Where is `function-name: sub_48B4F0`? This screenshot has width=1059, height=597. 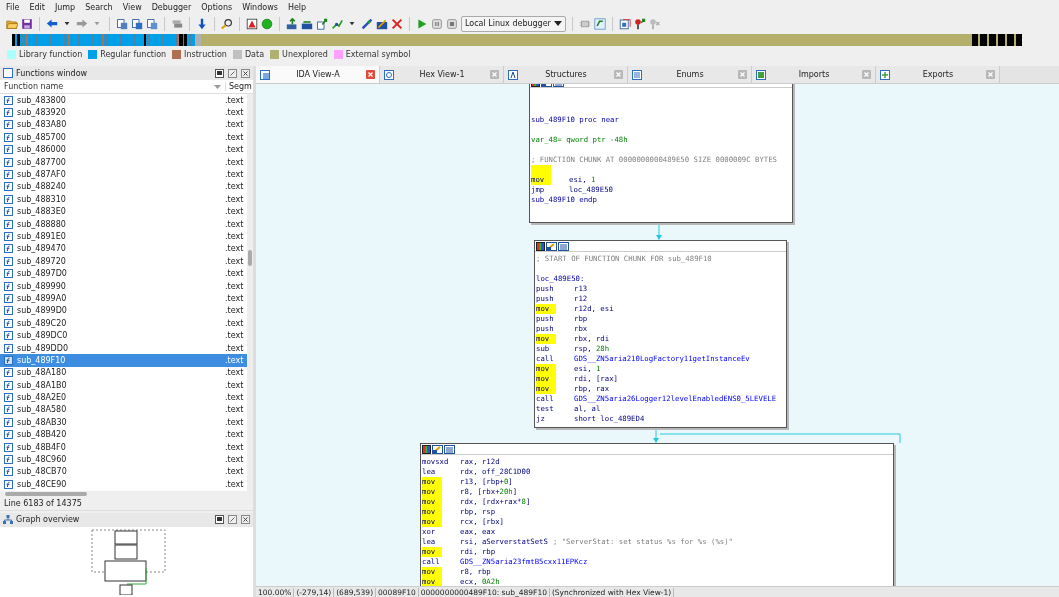
function-name: sub_48B4F0 is located at coordinates (42, 447).